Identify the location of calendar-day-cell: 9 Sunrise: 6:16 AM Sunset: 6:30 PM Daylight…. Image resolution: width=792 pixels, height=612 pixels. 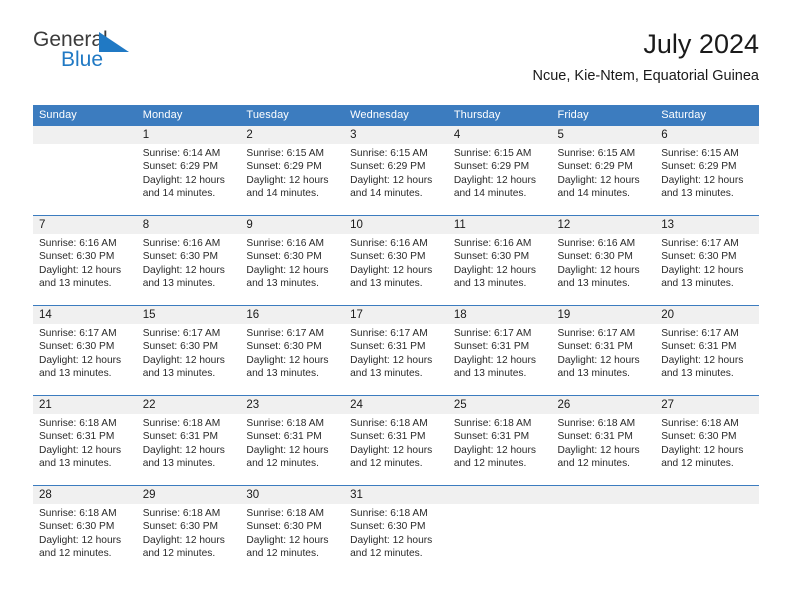
(292, 260).